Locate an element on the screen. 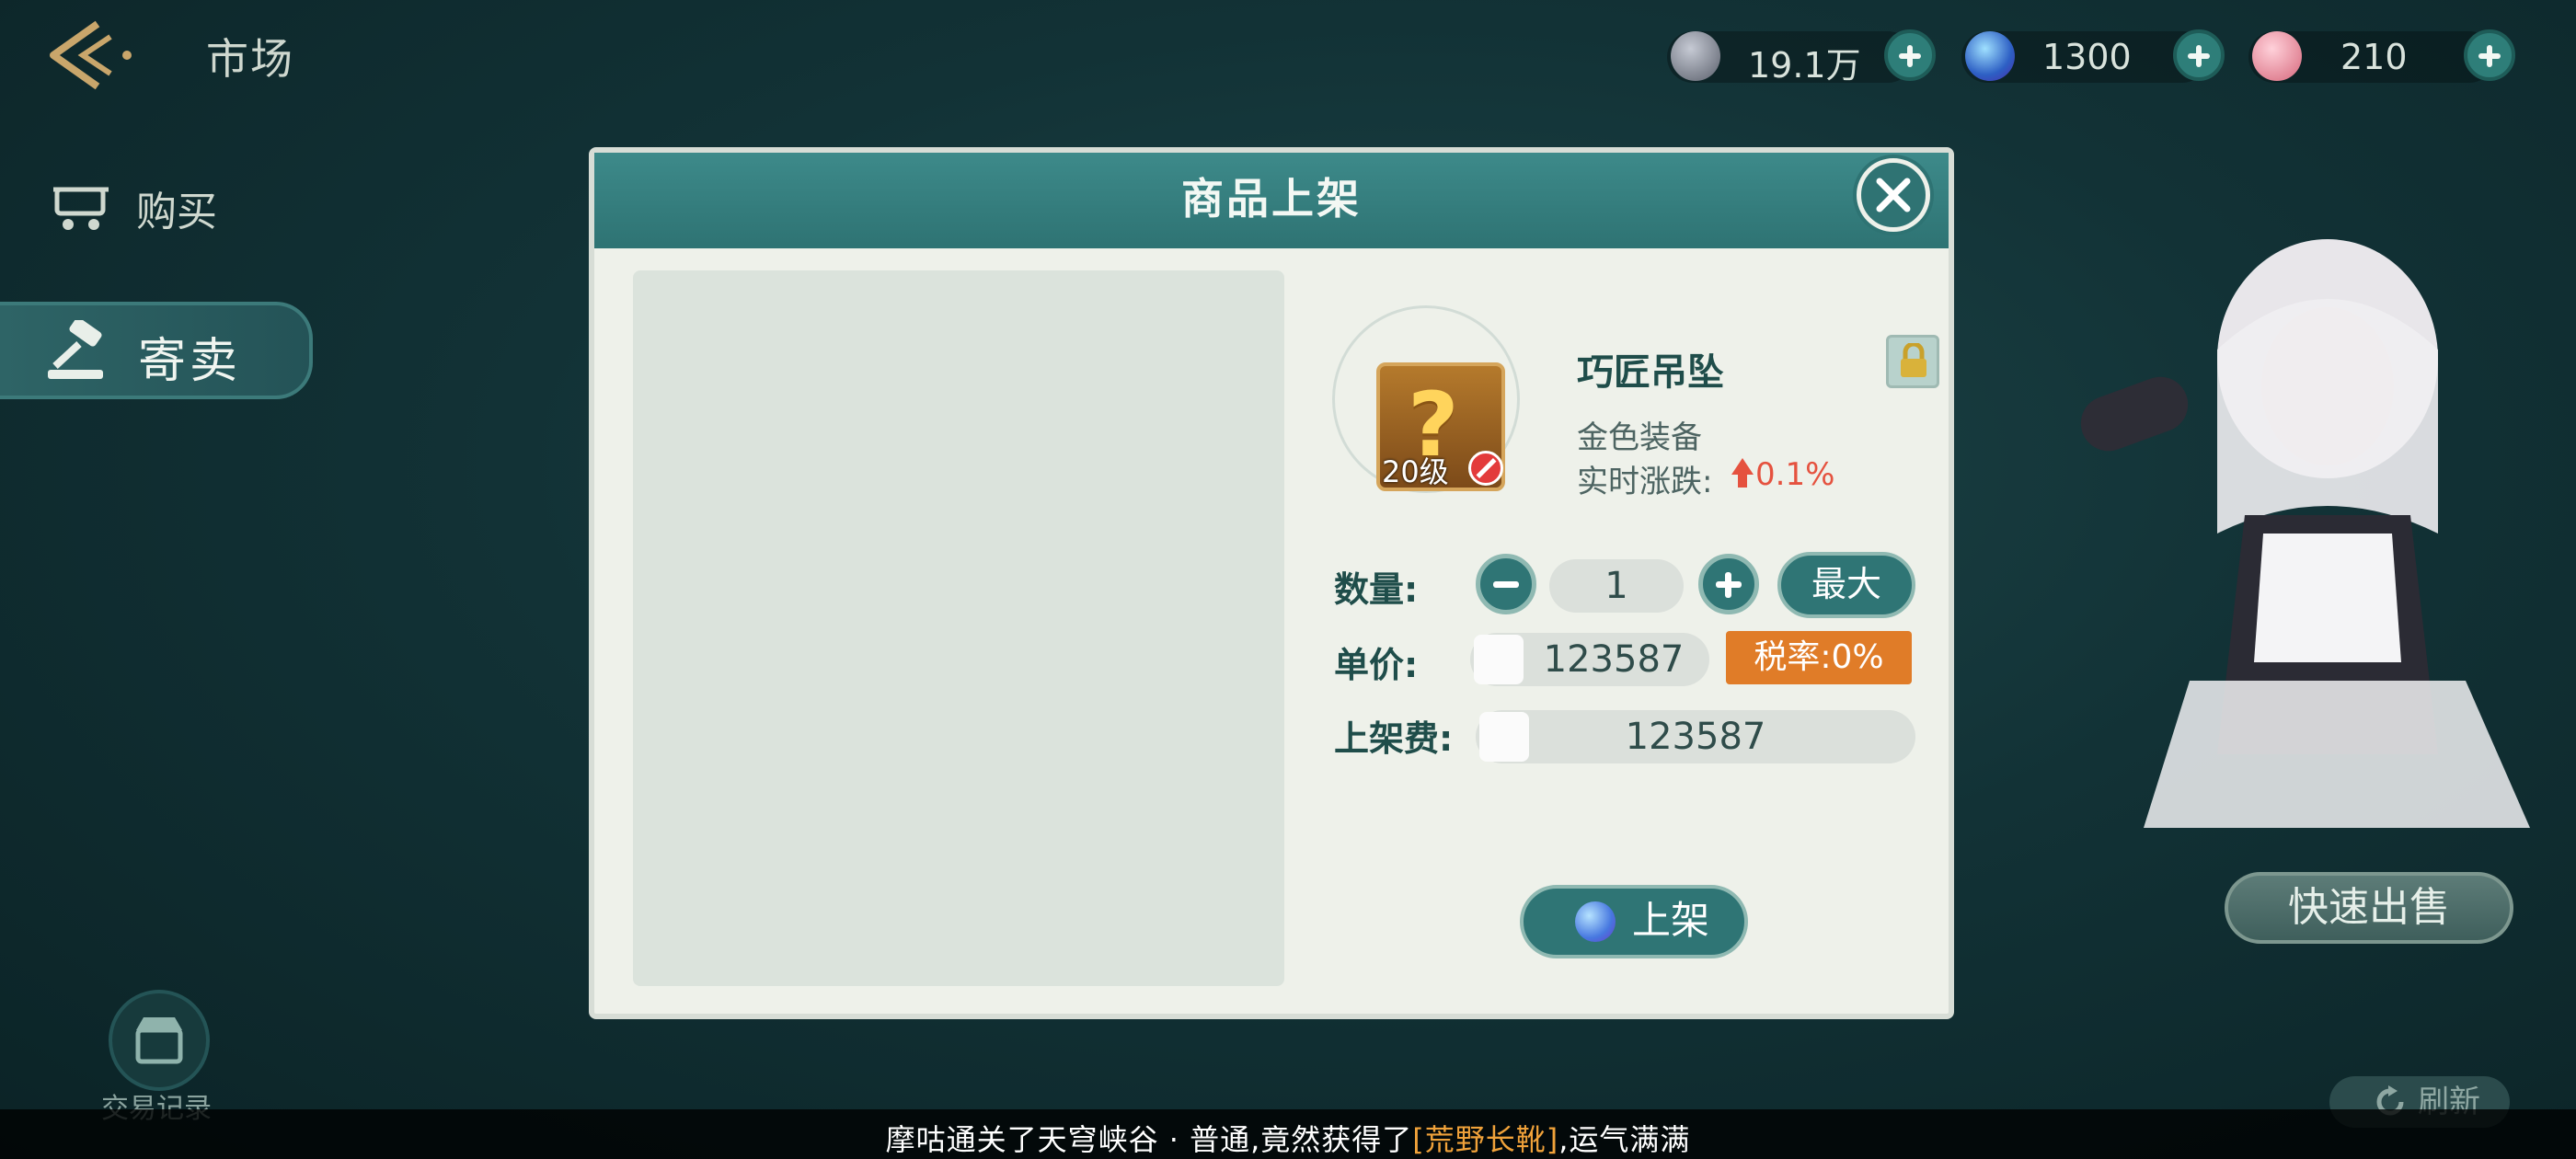 This screenshot has height=1159, width=2576. sidebar-item-label: 购买 is located at coordinates (176, 212).